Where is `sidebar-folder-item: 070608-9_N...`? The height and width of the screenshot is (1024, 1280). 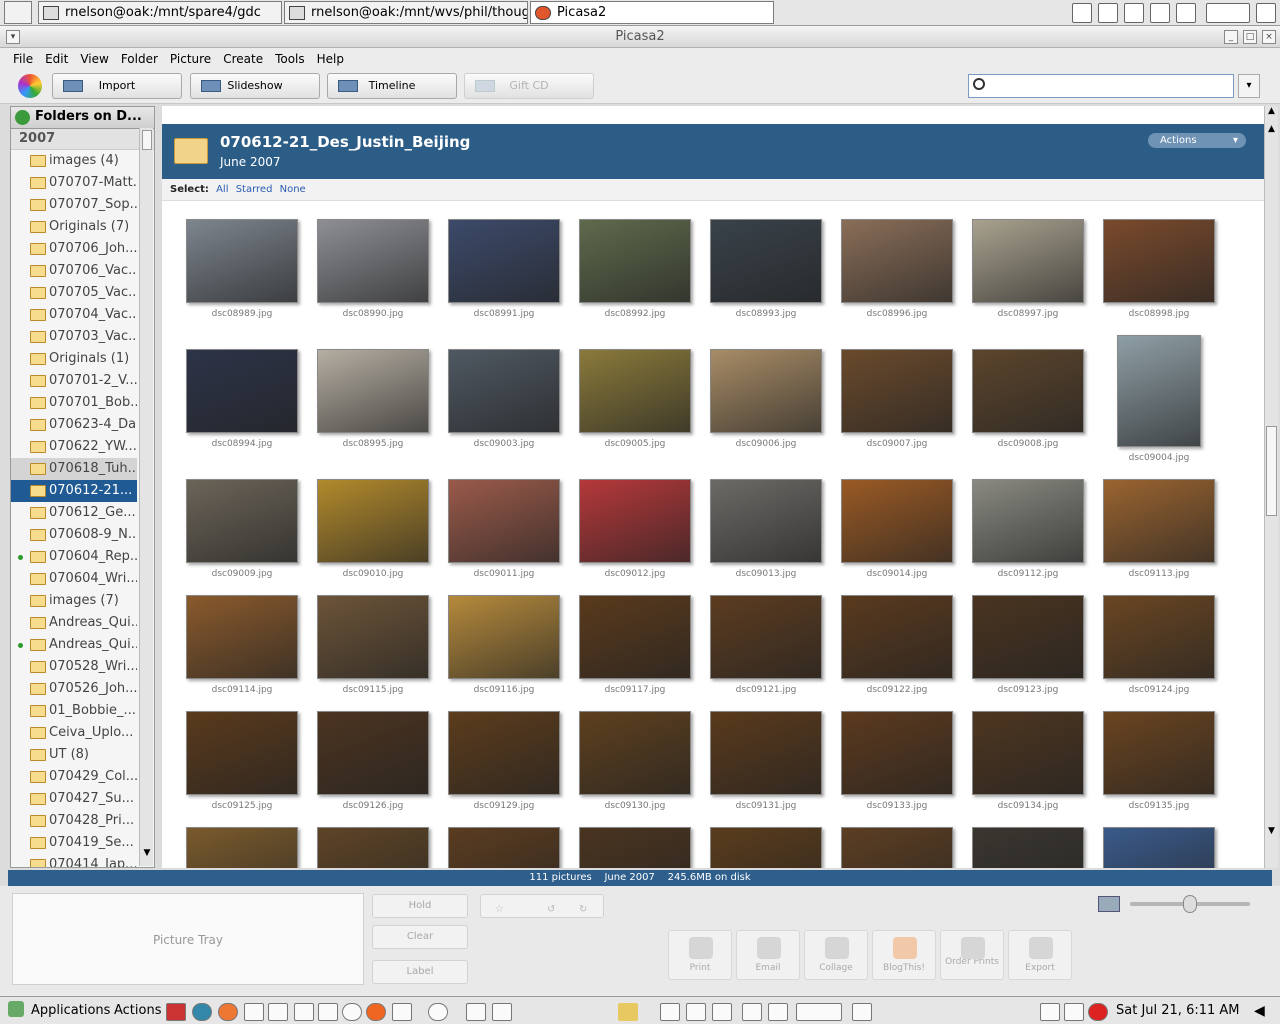 sidebar-folder-item: 070608-9_N... is located at coordinates (74, 535).